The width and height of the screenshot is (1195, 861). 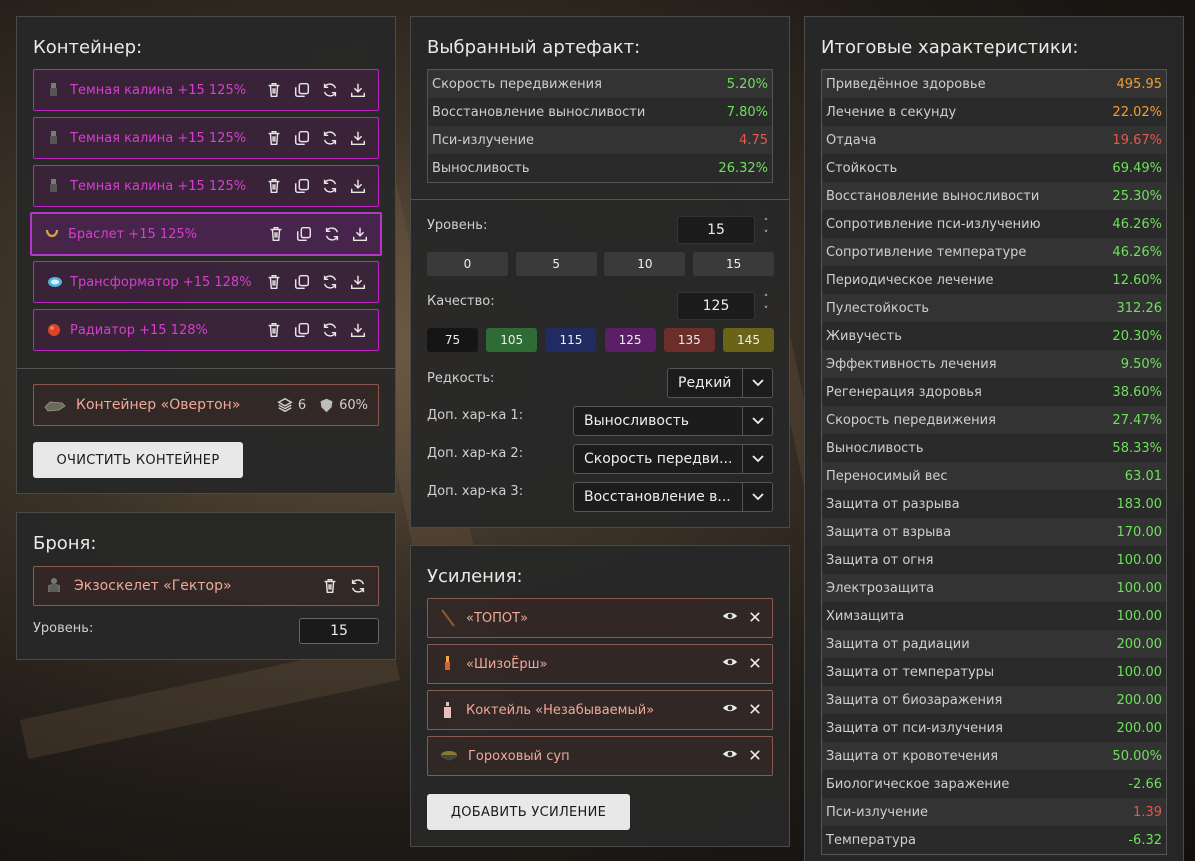 What do you see at coordinates (1139, 308) in the screenshot?
I see `stat-value: 312.26` at bounding box center [1139, 308].